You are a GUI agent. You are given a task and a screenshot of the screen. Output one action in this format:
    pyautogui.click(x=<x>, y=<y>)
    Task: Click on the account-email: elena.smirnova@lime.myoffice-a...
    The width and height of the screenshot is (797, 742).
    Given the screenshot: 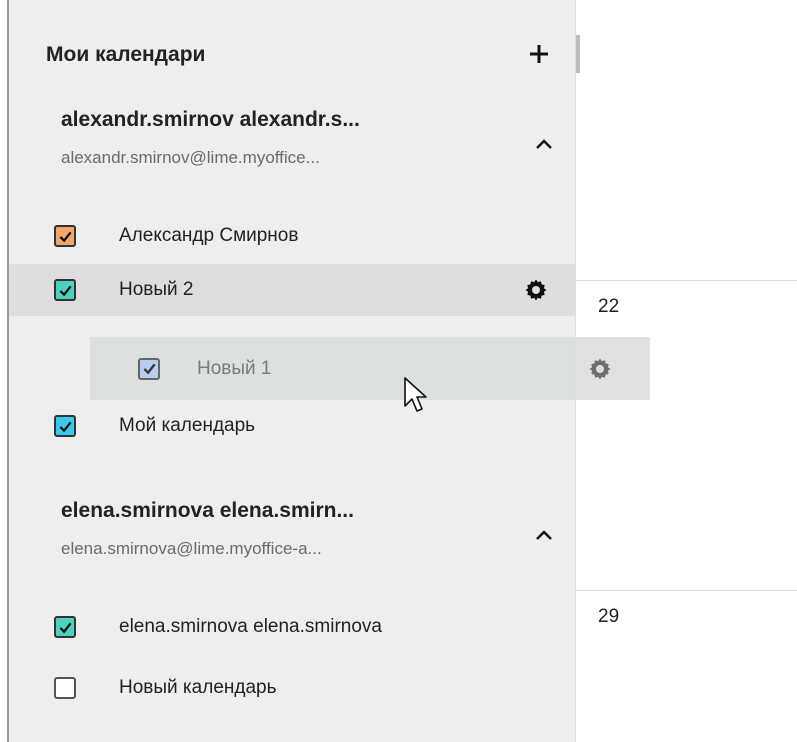 What is the action you would take?
    pyautogui.click(x=191, y=548)
    